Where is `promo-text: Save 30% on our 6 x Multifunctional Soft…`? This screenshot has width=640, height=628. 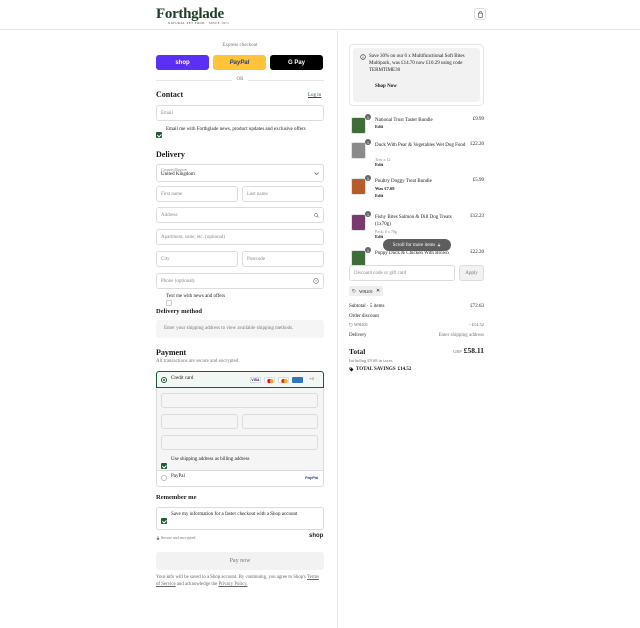 promo-text: Save 30% on our 6 x Multifunctional Soft… is located at coordinates (417, 63).